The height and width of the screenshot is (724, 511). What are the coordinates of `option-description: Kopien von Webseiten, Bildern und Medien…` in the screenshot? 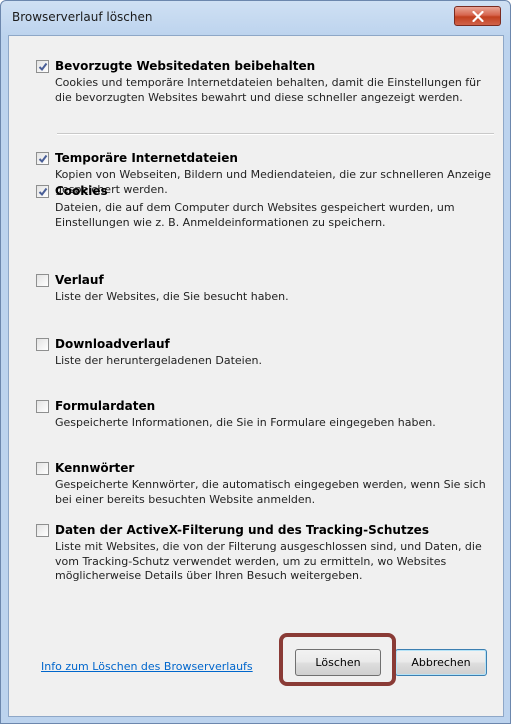 It's located at (273, 182).